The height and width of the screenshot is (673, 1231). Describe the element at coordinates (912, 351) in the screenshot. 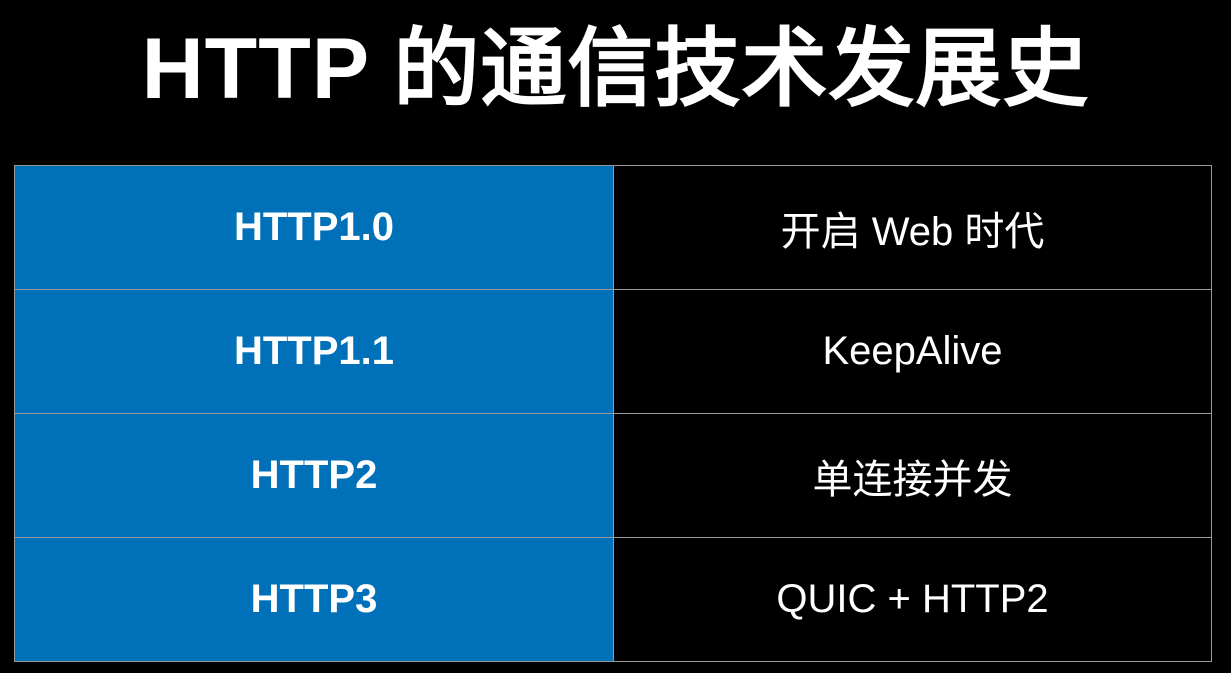

I see `description-cell: KeepAlive` at that location.